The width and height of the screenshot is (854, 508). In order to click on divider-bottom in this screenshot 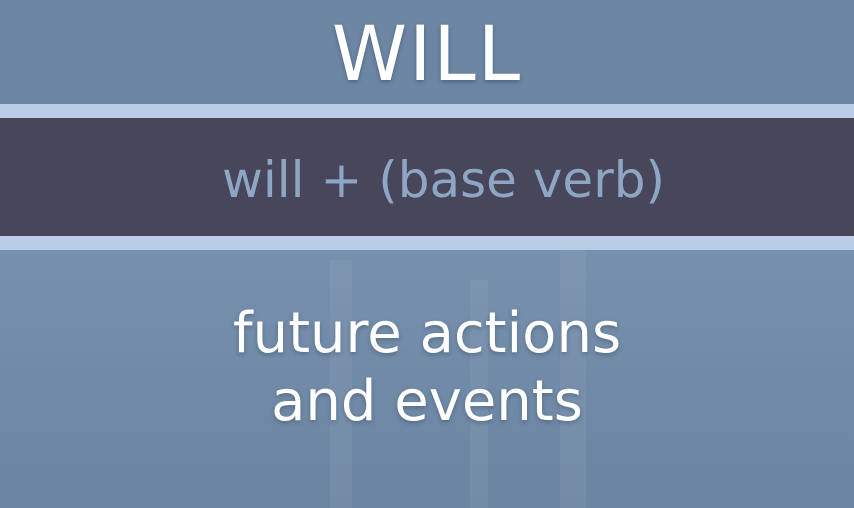, I will do `click(427, 243)`.